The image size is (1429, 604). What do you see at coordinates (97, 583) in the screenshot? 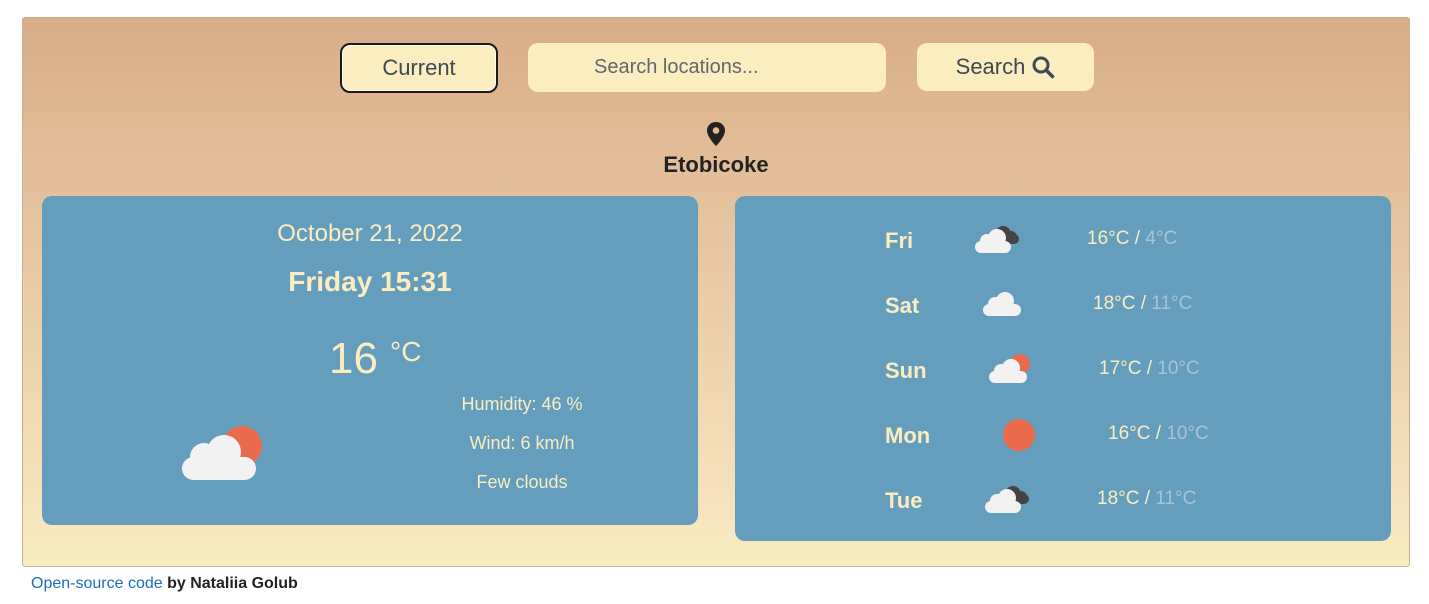
I see `source-code-link: Open-source code` at bounding box center [97, 583].